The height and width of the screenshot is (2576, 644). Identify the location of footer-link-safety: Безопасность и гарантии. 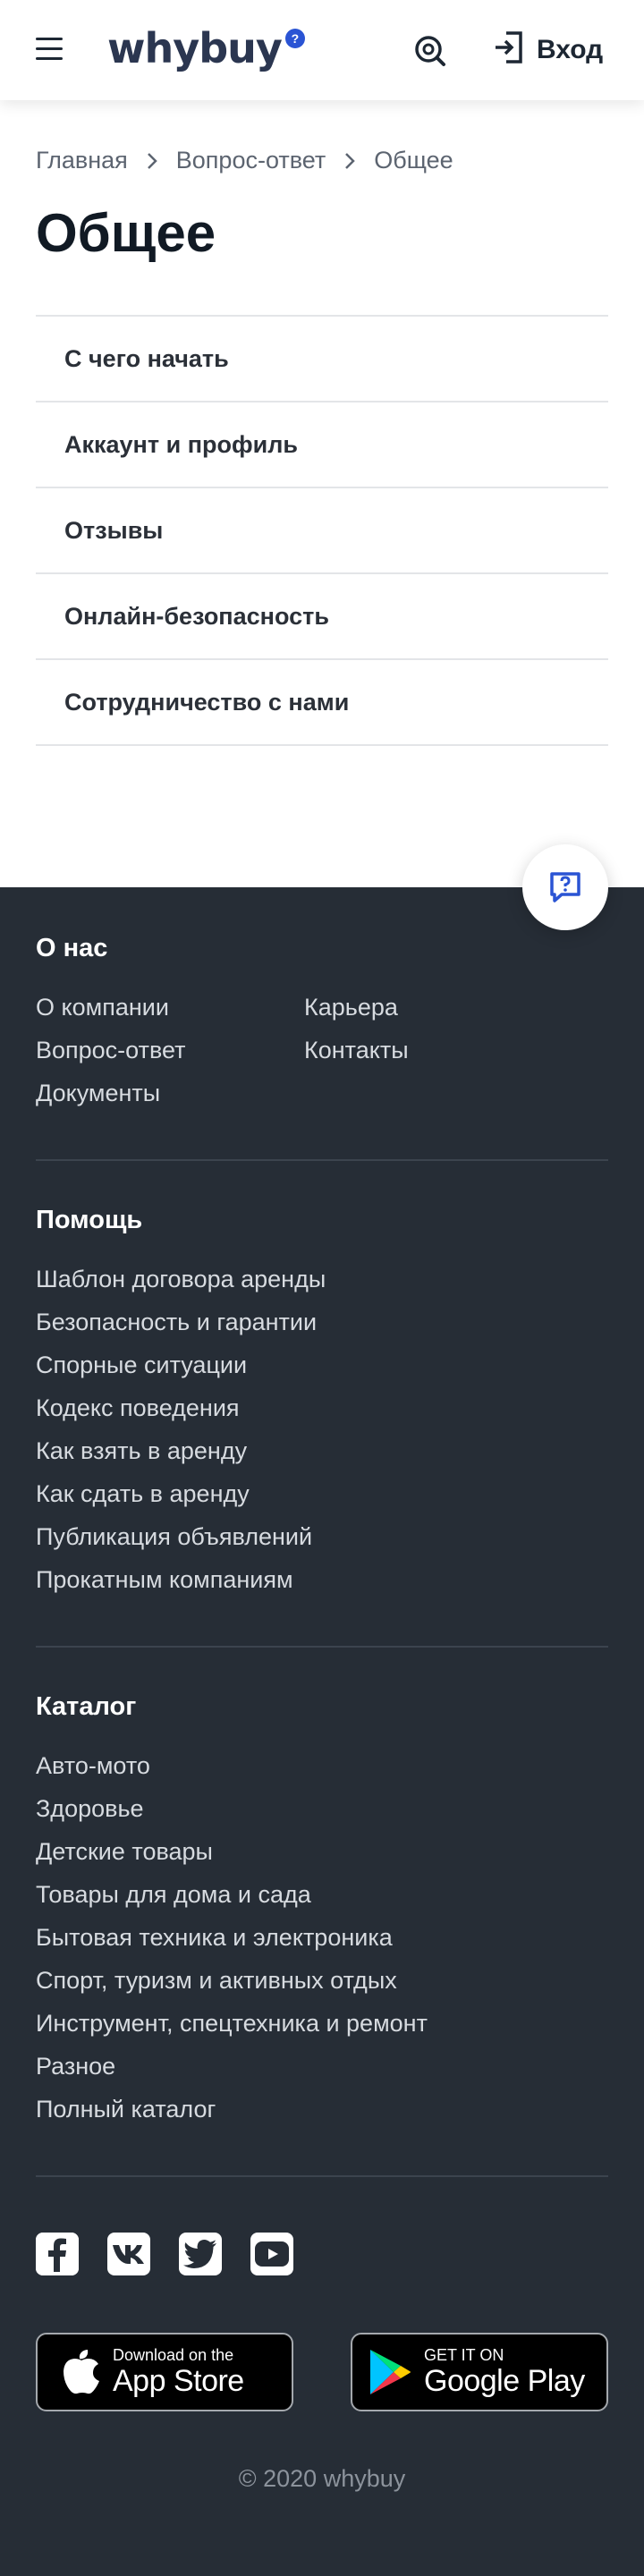
(181, 1322).